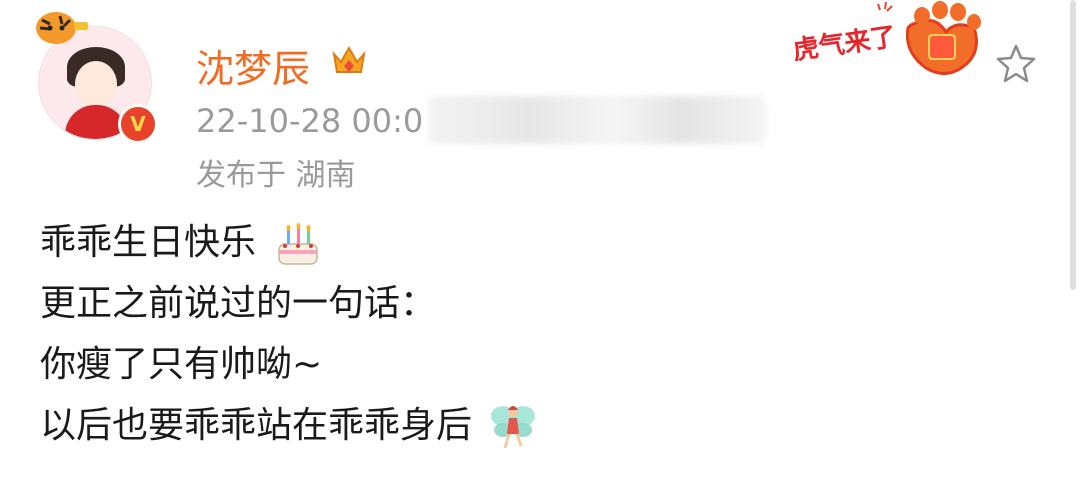 The width and height of the screenshot is (1080, 501). I want to click on post-line-1-text: 乖乖生日快乐, so click(148, 242).